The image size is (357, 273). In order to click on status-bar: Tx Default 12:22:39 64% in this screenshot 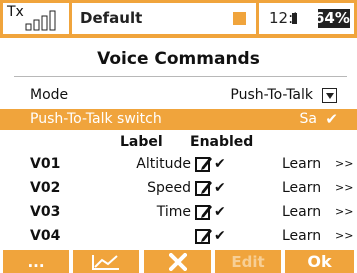, I will do `click(178, 19)`.